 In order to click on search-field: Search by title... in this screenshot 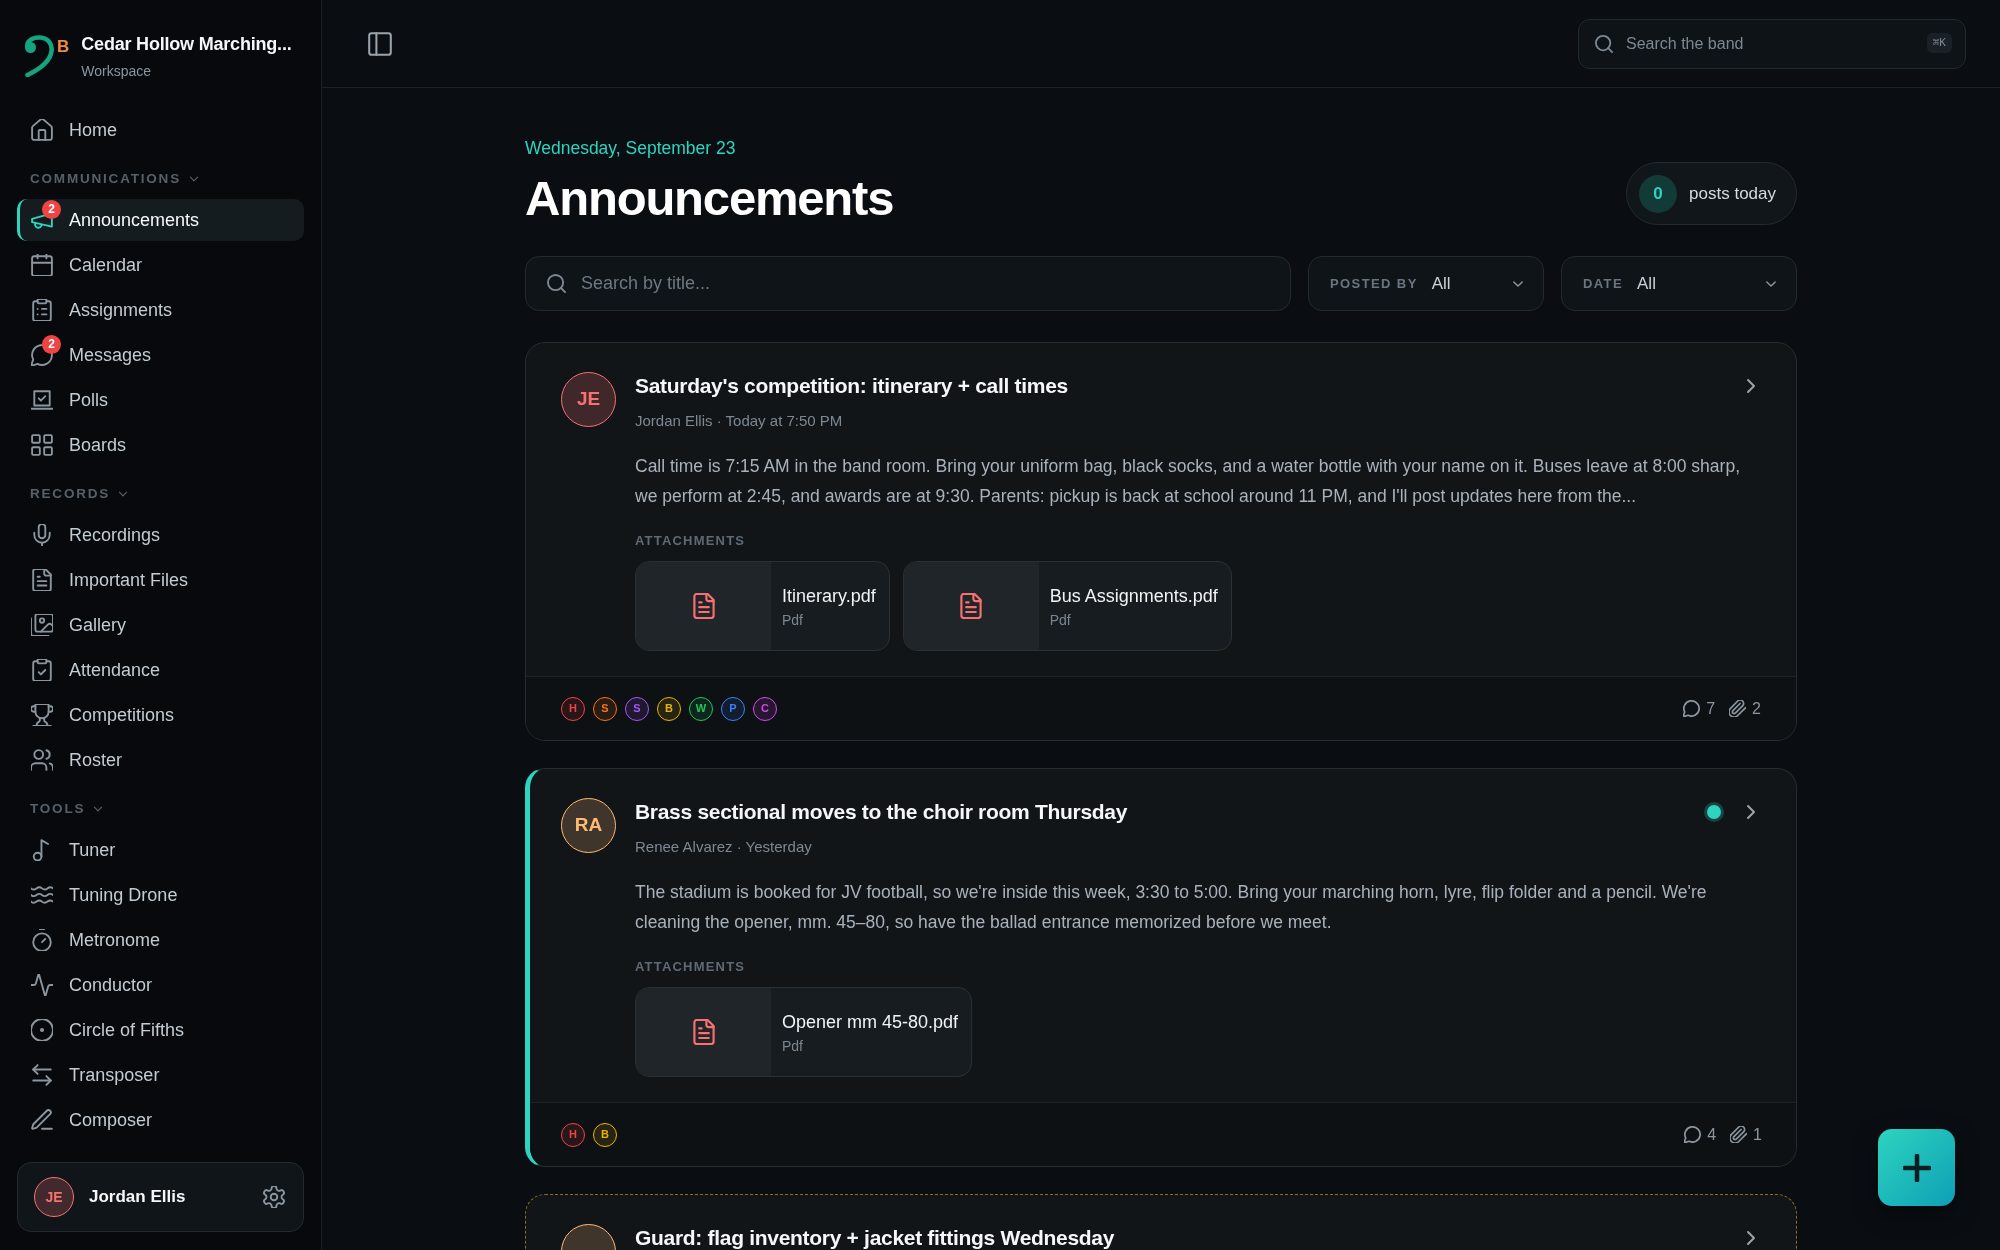, I will do `click(908, 283)`.